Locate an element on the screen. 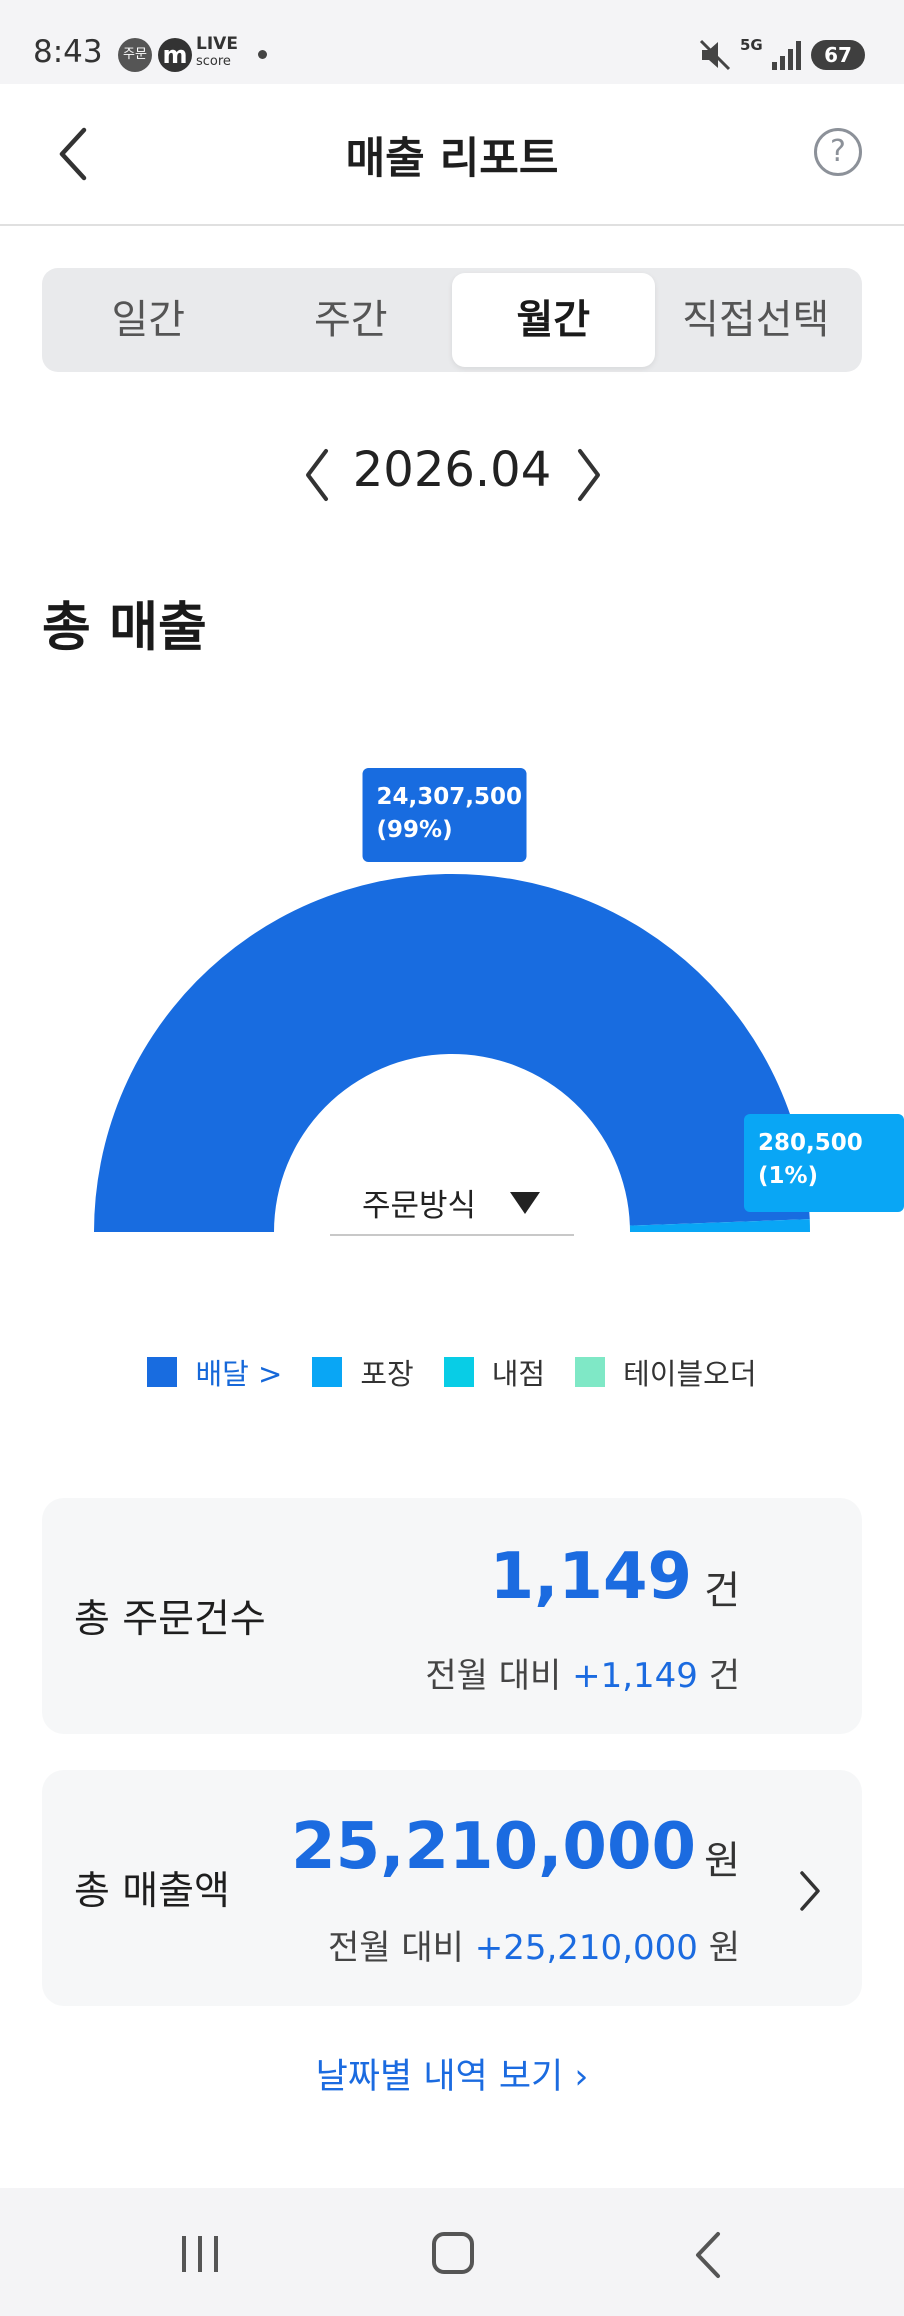 Image resolution: width=904 pixels, height=2316 pixels. tab-weekly: 주간 is located at coordinates (351, 320).